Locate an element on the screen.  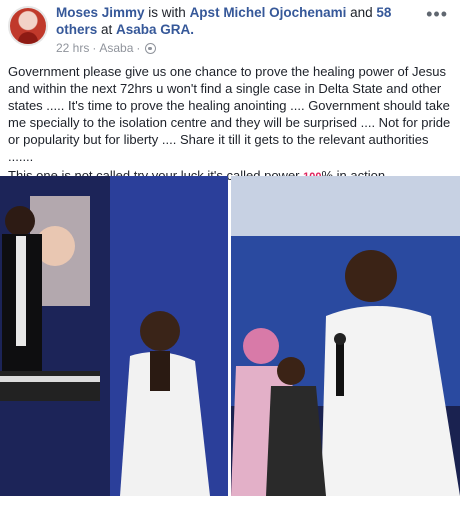
author-name-link: Moses Jimmy is located at coordinates (100, 12).